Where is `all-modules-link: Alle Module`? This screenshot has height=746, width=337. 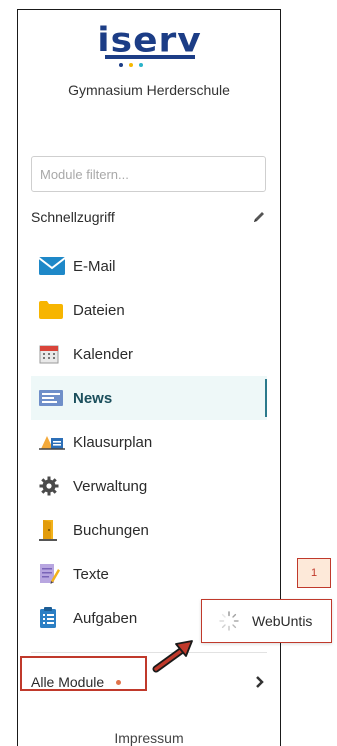
all-modules-link: Alle Module is located at coordinates (149, 682).